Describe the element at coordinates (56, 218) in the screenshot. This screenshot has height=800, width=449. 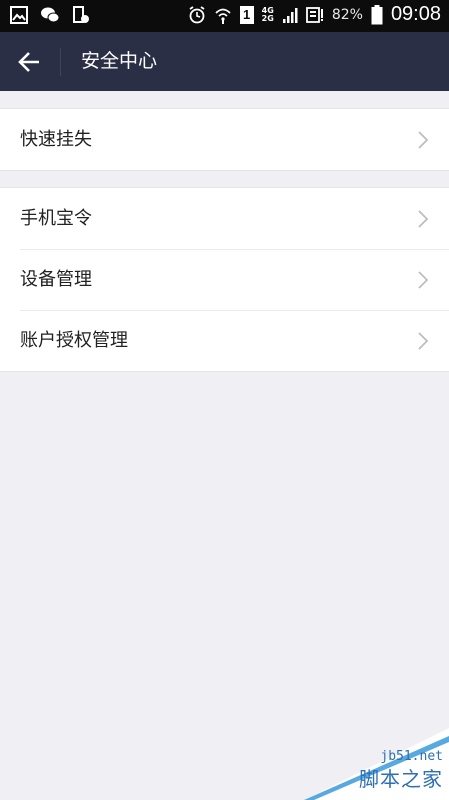
I see `menu-item-label: 手机宝令` at that location.